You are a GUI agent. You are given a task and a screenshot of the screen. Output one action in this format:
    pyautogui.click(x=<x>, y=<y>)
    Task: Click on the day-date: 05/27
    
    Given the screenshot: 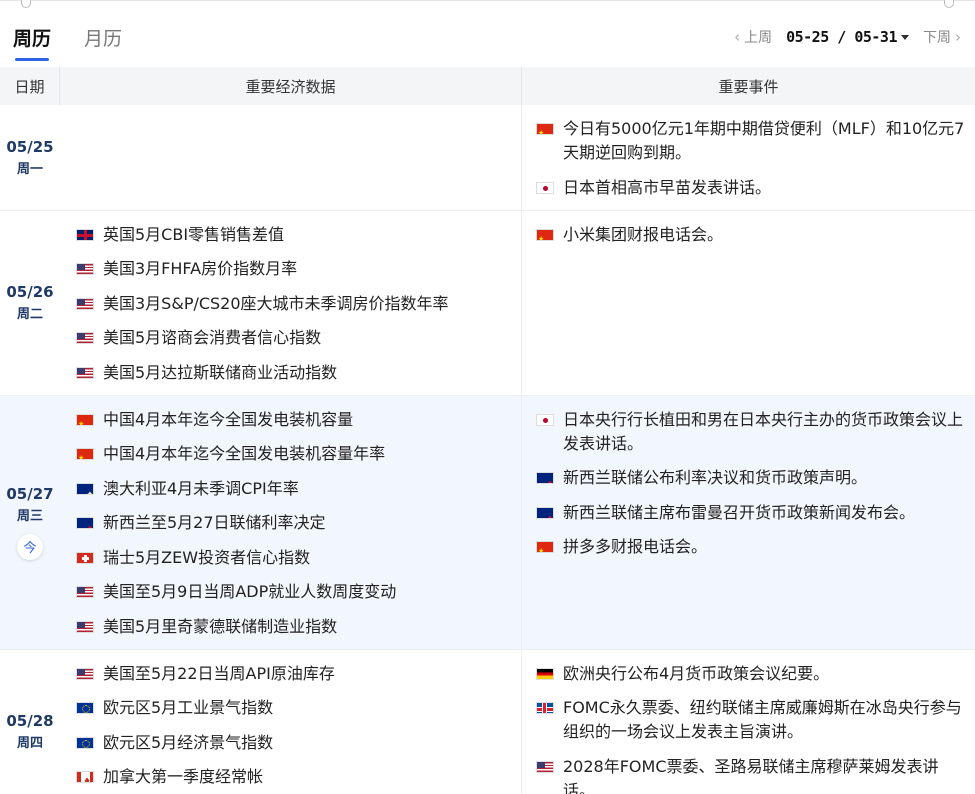 What is the action you would take?
    pyautogui.click(x=30, y=493)
    